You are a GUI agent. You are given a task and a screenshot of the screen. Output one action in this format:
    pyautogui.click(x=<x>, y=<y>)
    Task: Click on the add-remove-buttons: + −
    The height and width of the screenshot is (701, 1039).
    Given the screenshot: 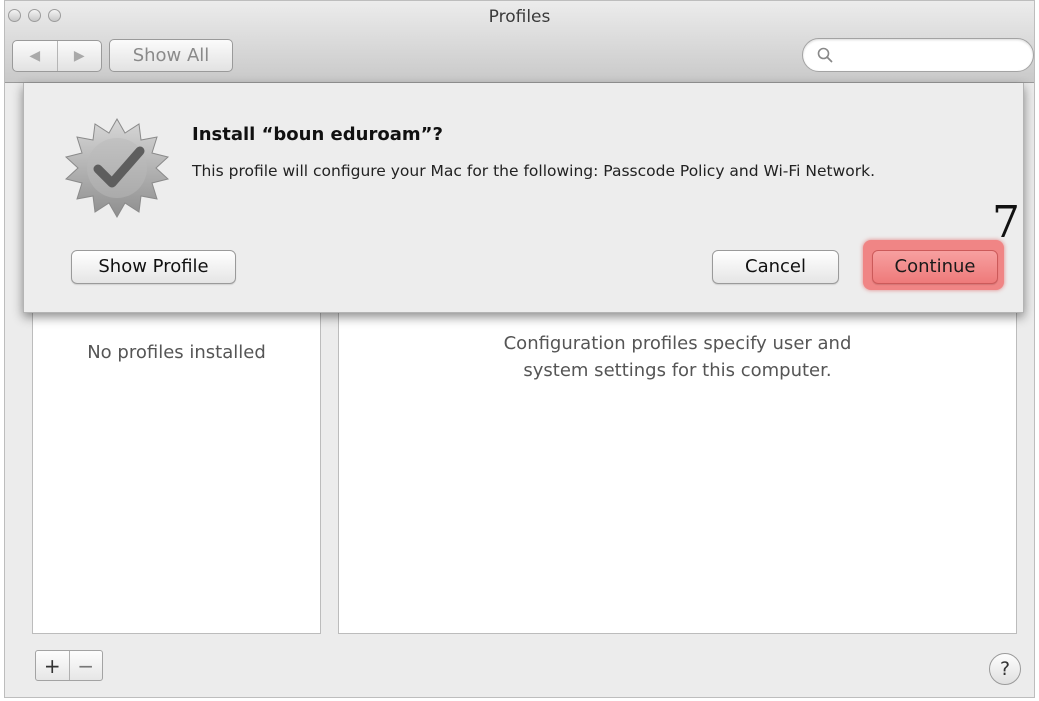 What is the action you would take?
    pyautogui.click(x=69, y=665)
    